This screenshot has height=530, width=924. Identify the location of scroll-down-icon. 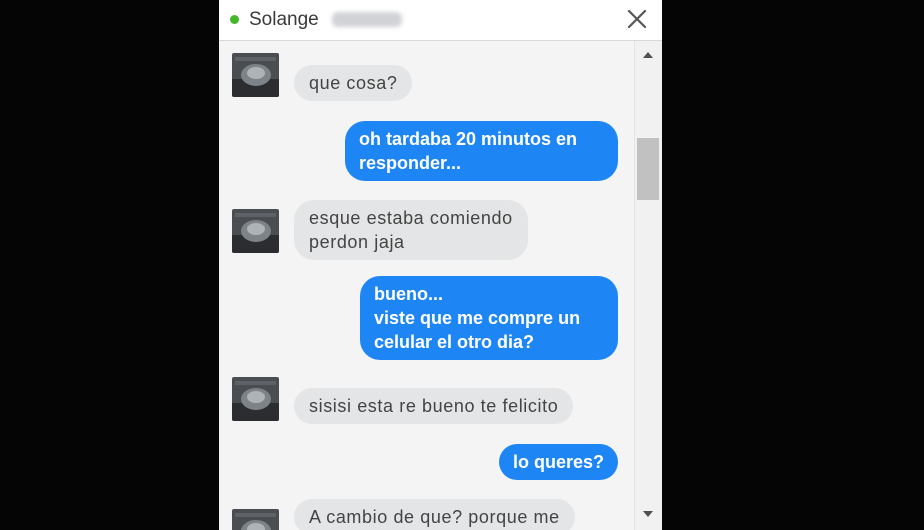
(648, 514).